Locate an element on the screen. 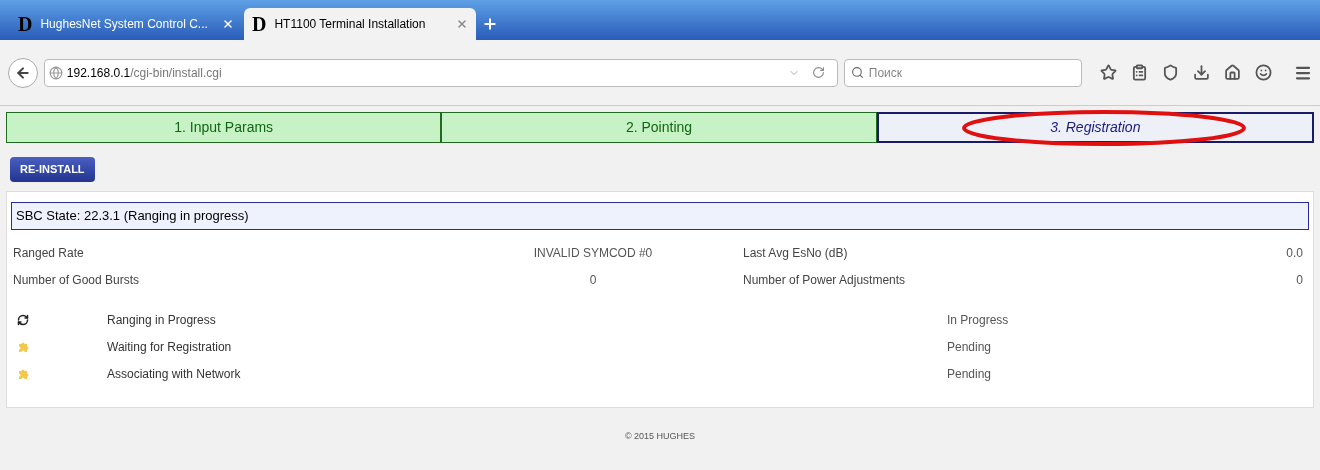 This screenshot has height=470, width=1320. task-name: Associating with Network is located at coordinates (174, 374).